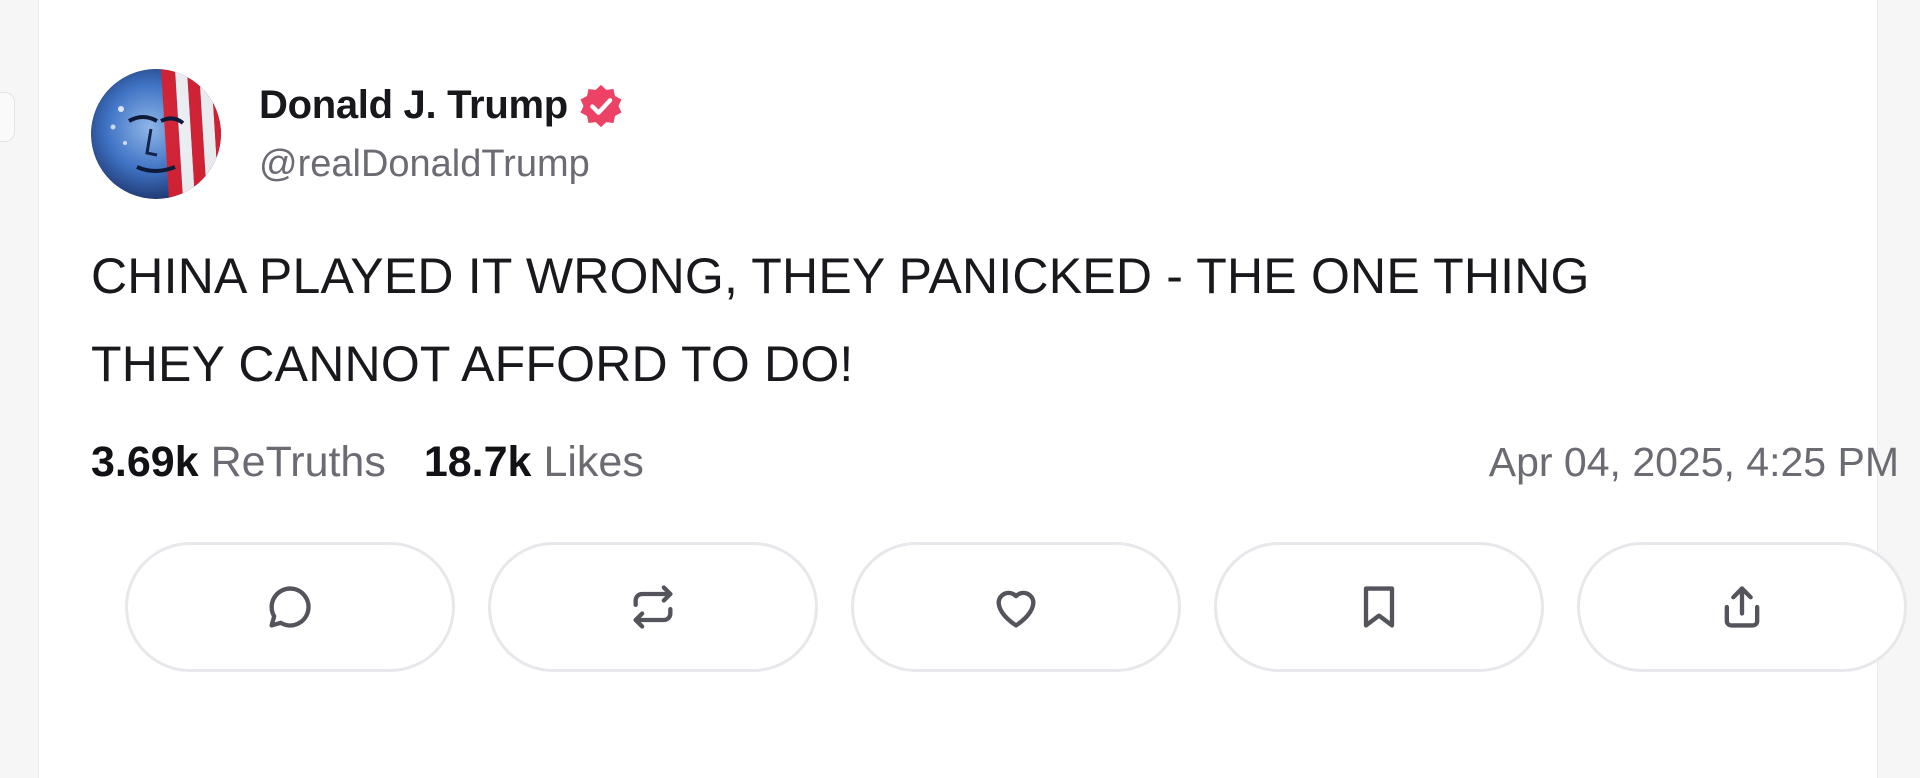 This screenshot has height=778, width=1920. I want to click on post-timestamp: Apr 04, 2025, 4:25 PM, so click(1693, 461).